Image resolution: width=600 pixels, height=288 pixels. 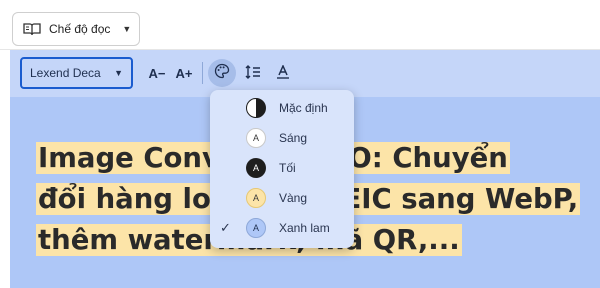 I want to click on blue-swatch-icon: A, so click(x=256, y=228).